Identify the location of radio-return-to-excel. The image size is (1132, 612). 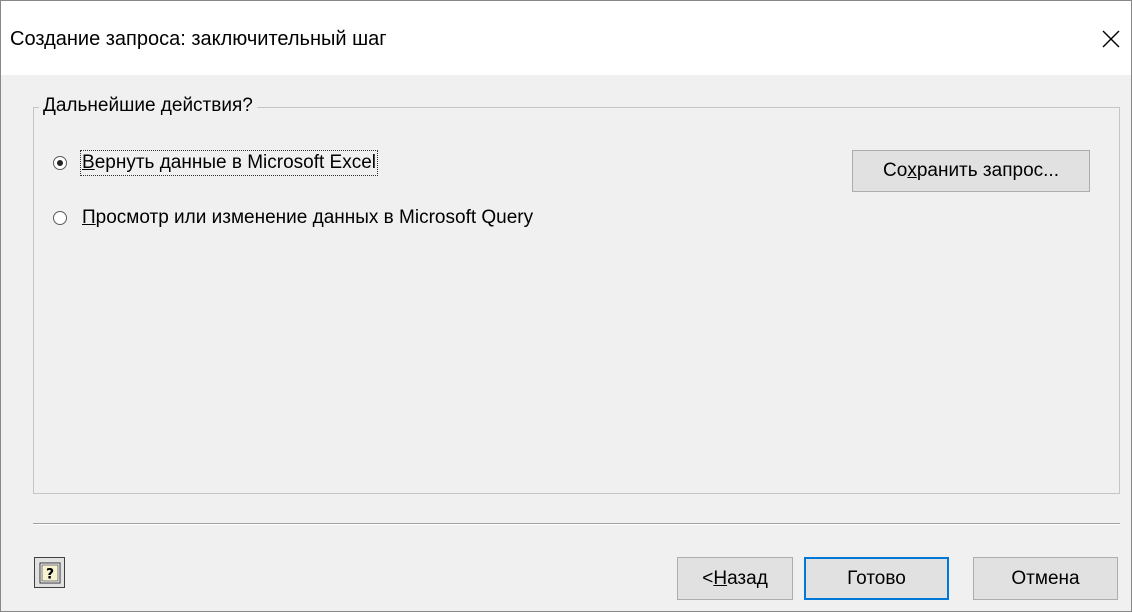
(60, 163).